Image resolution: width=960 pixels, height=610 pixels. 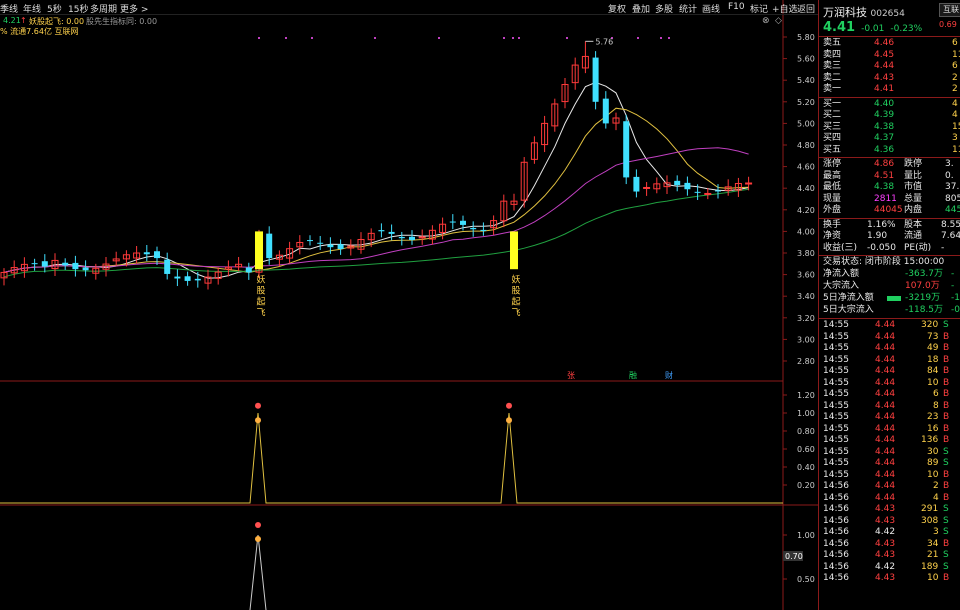 What do you see at coordinates (617, 8) in the screenshot?
I see `toolbar-right-0: 复权` at bounding box center [617, 8].